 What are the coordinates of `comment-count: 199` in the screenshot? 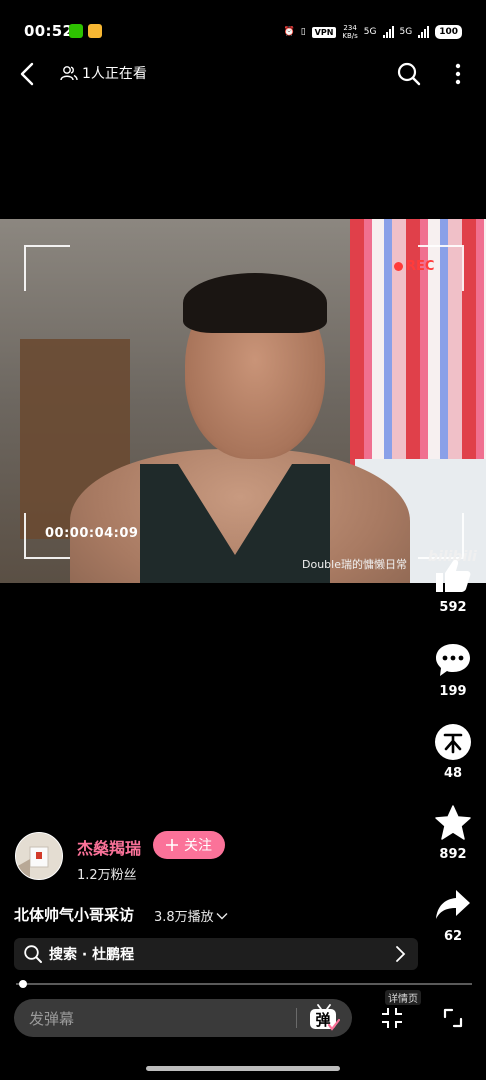 It's located at (453, 691).